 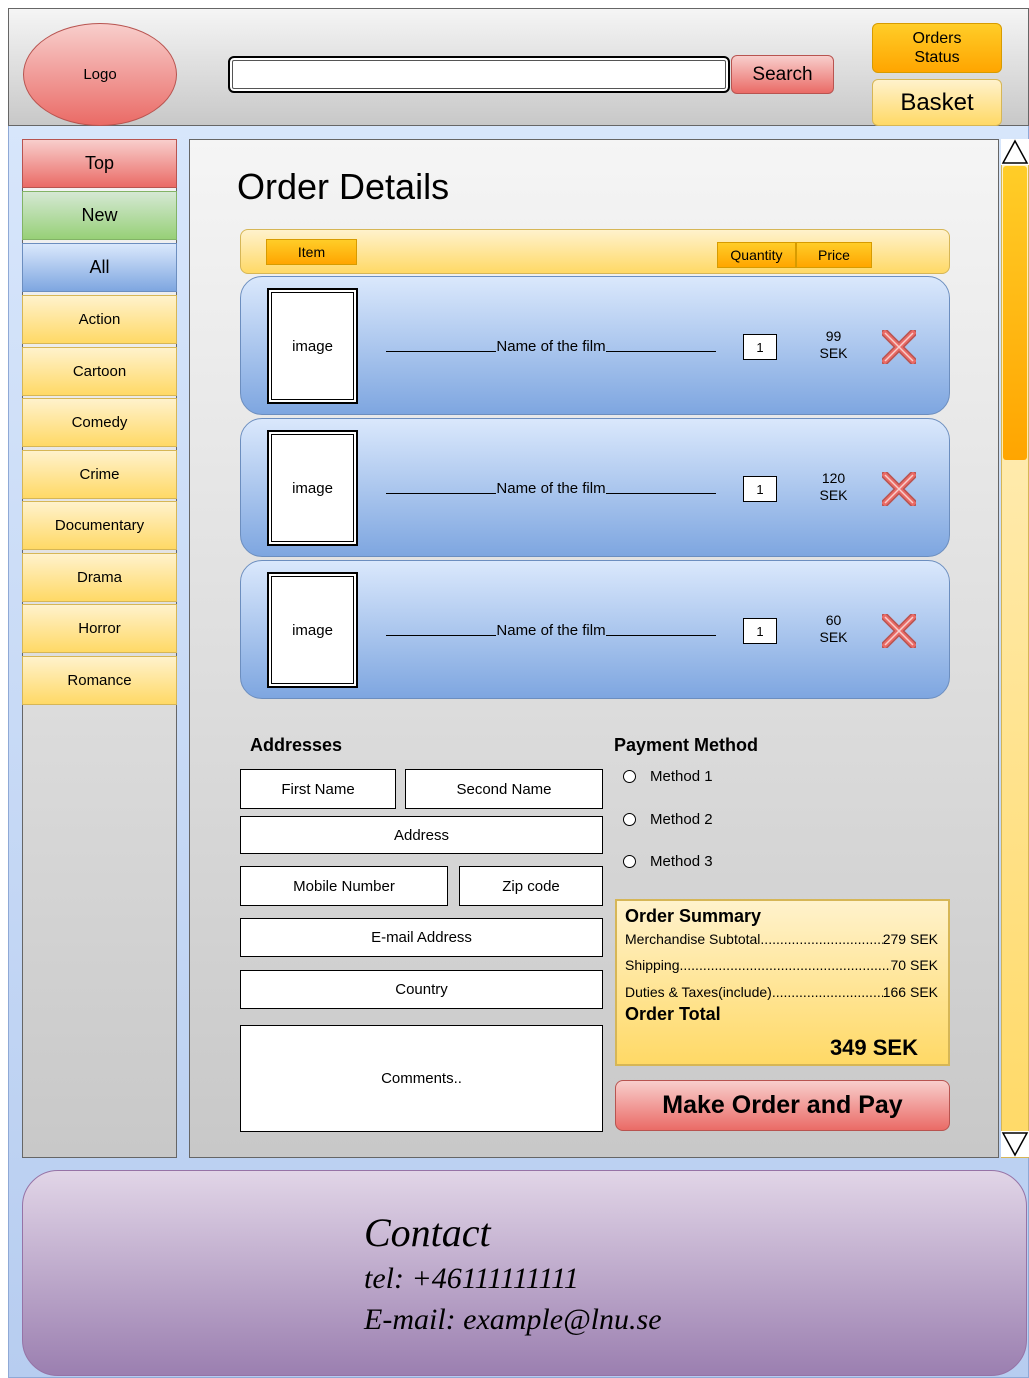 What do you see at coordinates (873, 1047) in the screenshot?
I see `order-total-value: 349 SEK` at bounding box center [873, 1047].